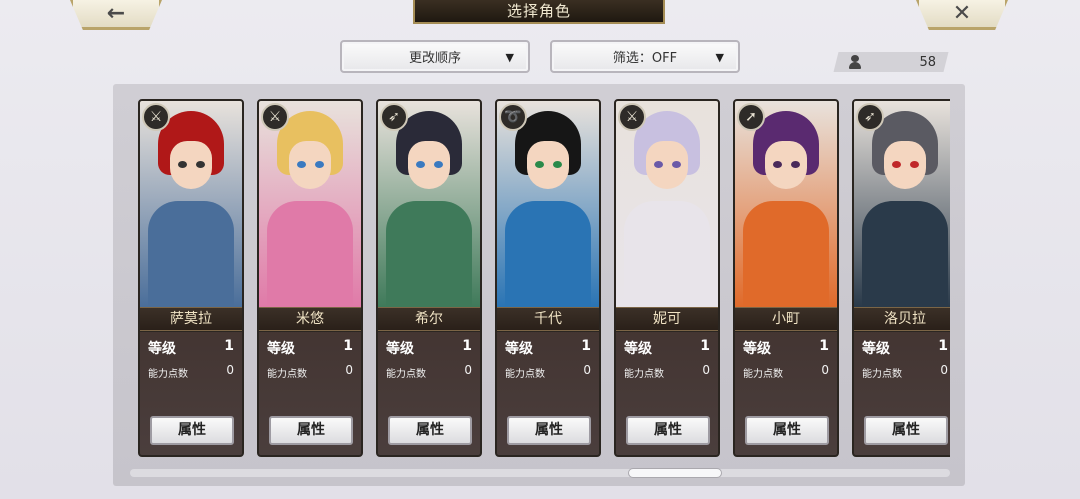 The height and width of the screenshot is (499, 1080). Describe the element at coordinates (892, 62) in the screenshot. I see `character-count: 58` at that location.